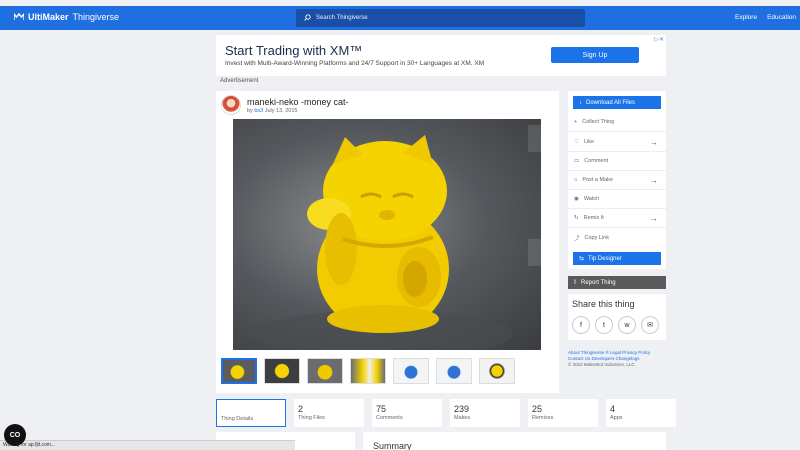 The width and height of the screenshot is (800, 450). I want to click on ad-close-icon: ▷✕, so click(659, 39).